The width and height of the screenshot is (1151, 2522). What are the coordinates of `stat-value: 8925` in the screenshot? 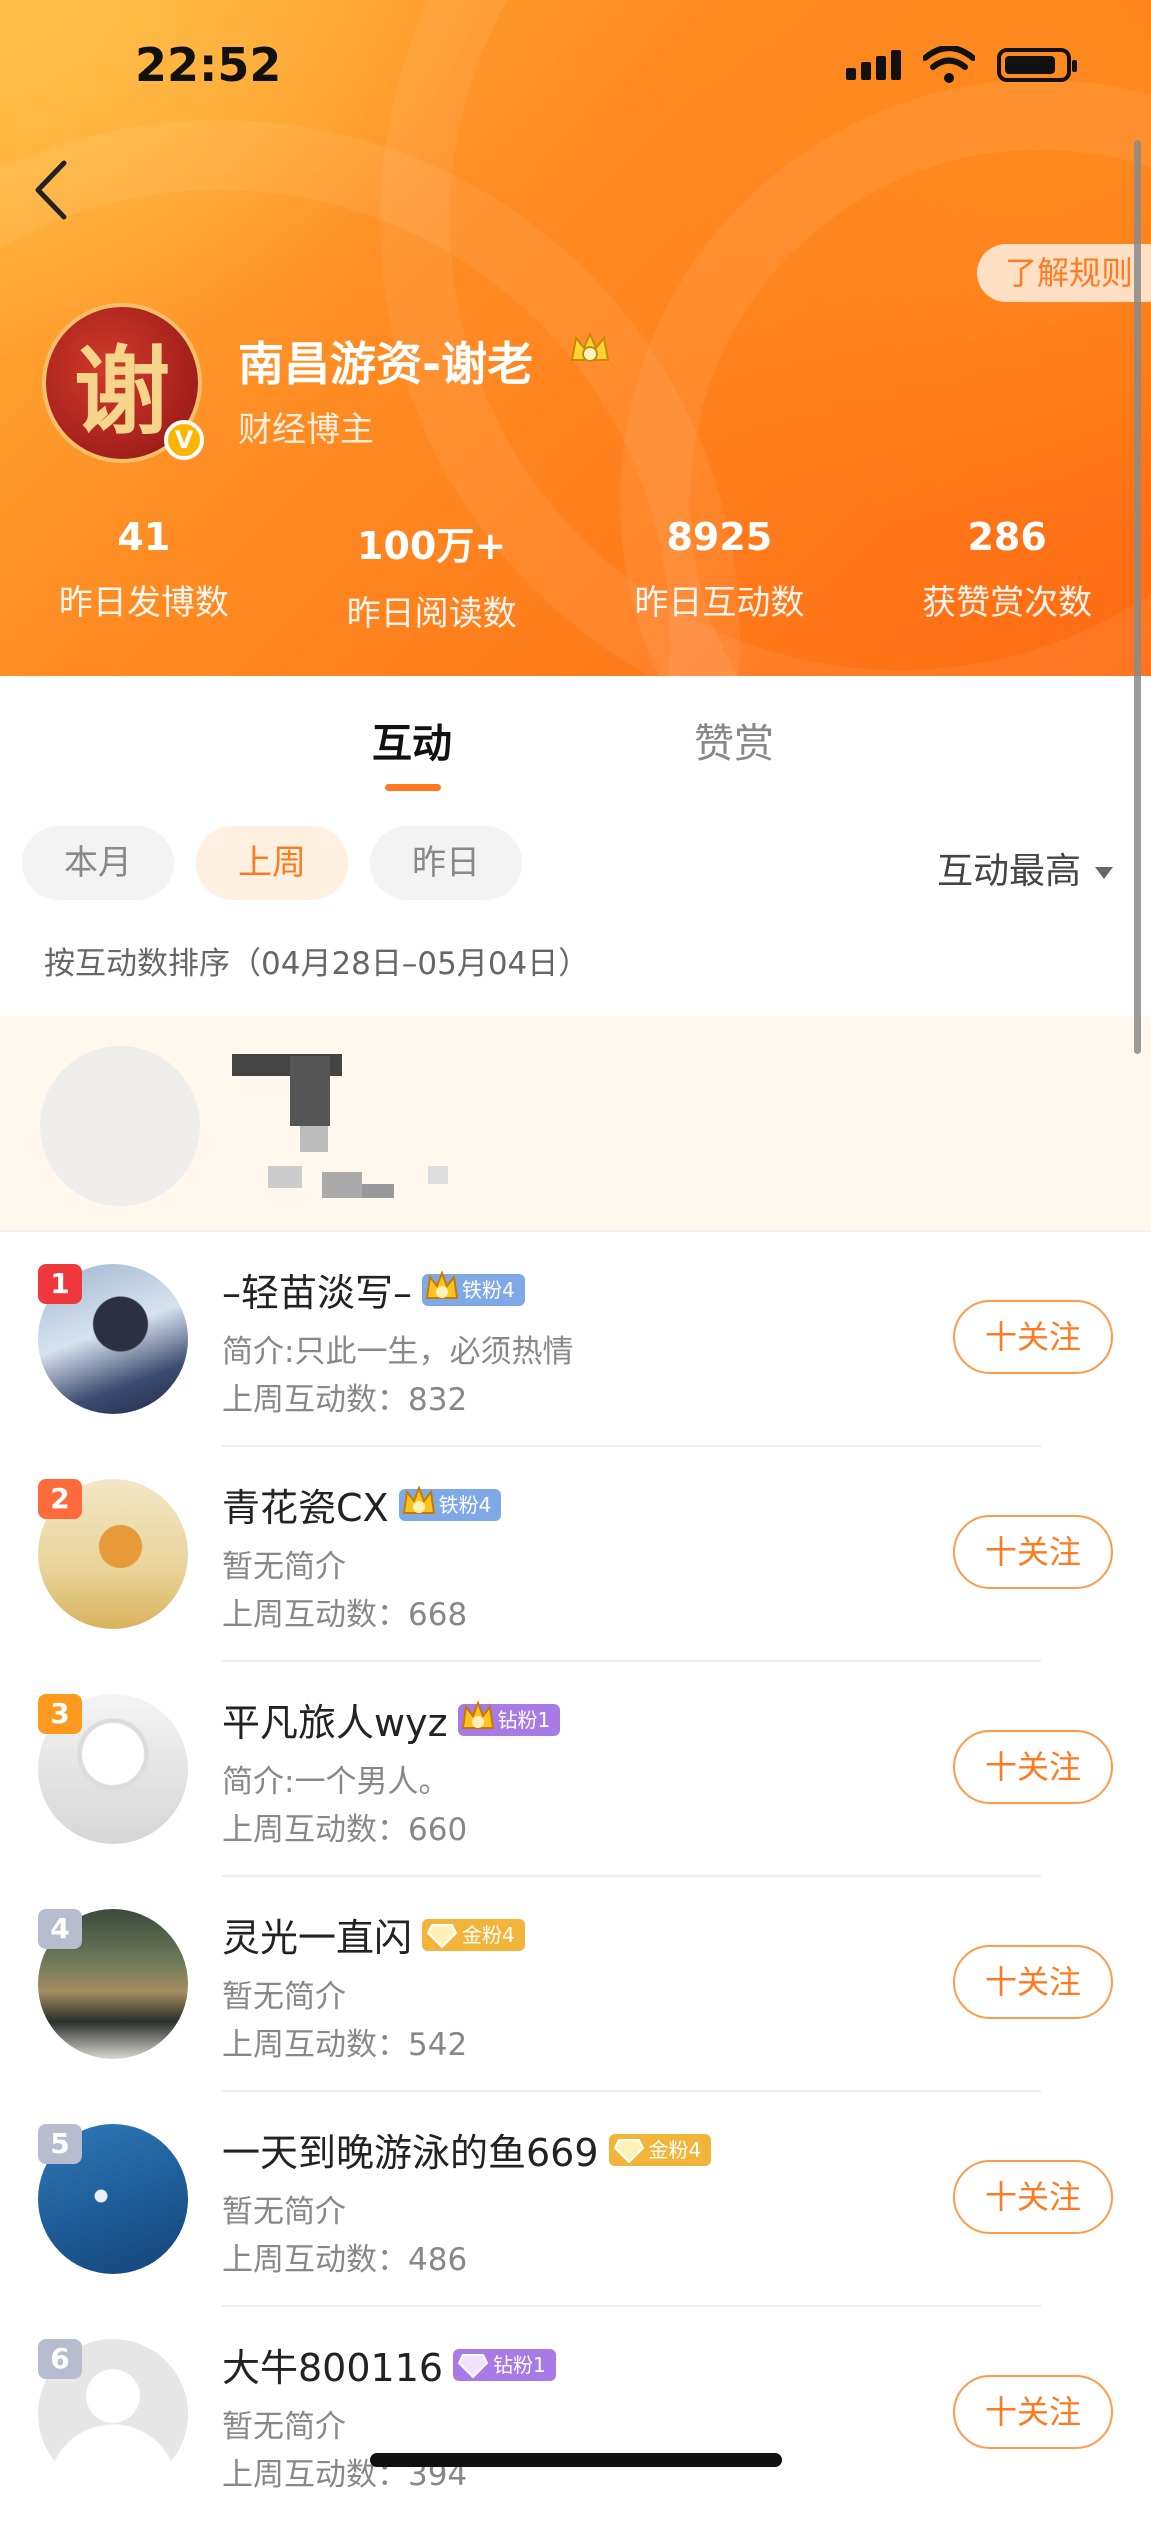 It's located at (719, 537).